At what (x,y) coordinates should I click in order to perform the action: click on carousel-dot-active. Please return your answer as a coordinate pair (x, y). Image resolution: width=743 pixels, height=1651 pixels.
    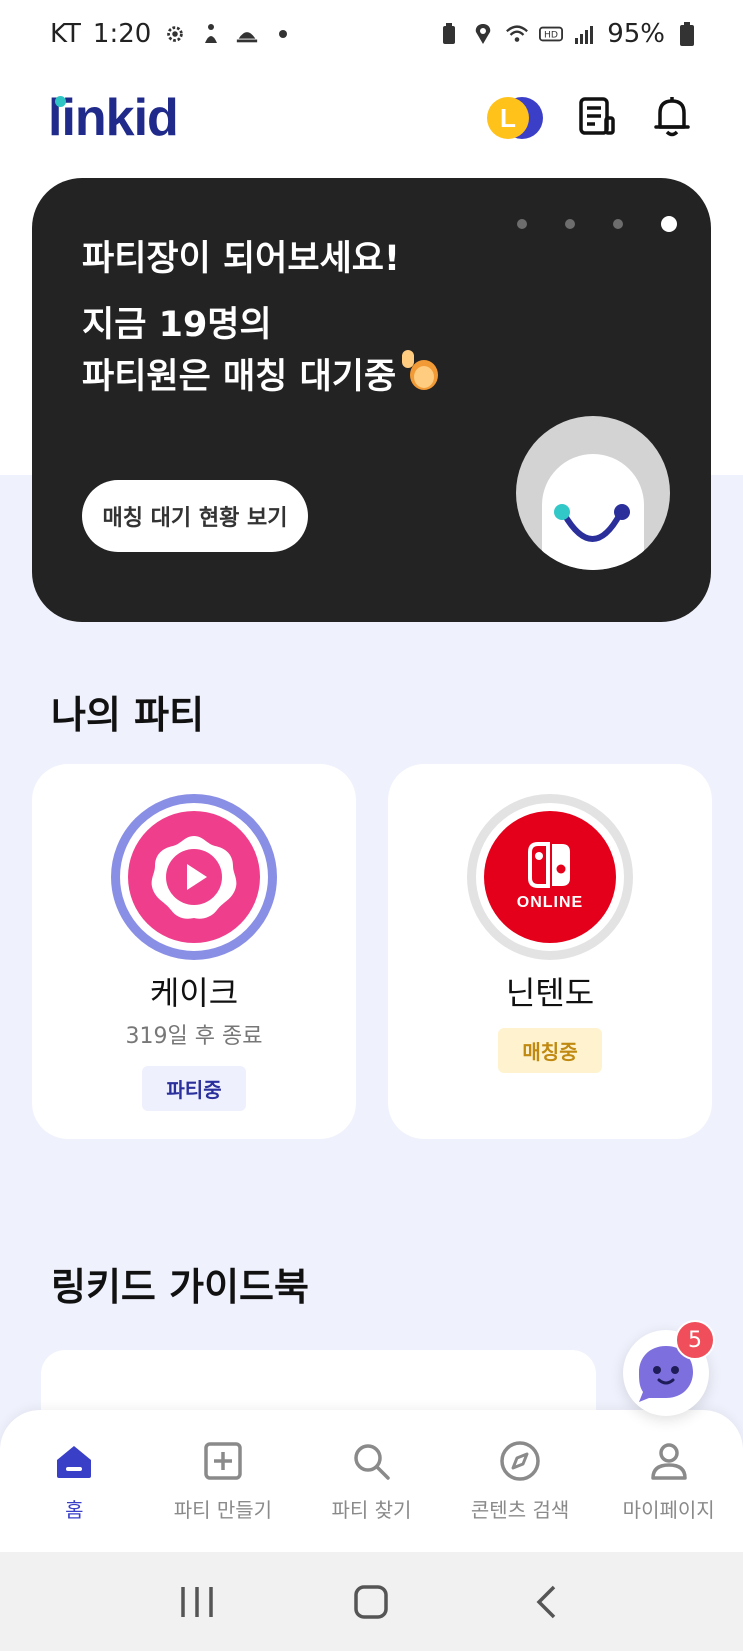
    Looking at the image, I should click on (669, 224).